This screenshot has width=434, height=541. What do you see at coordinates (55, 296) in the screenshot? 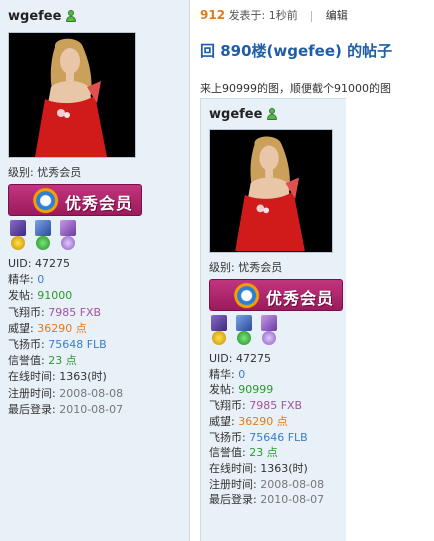
I see `stat-value: 91000` at bounding box center [55, 296].